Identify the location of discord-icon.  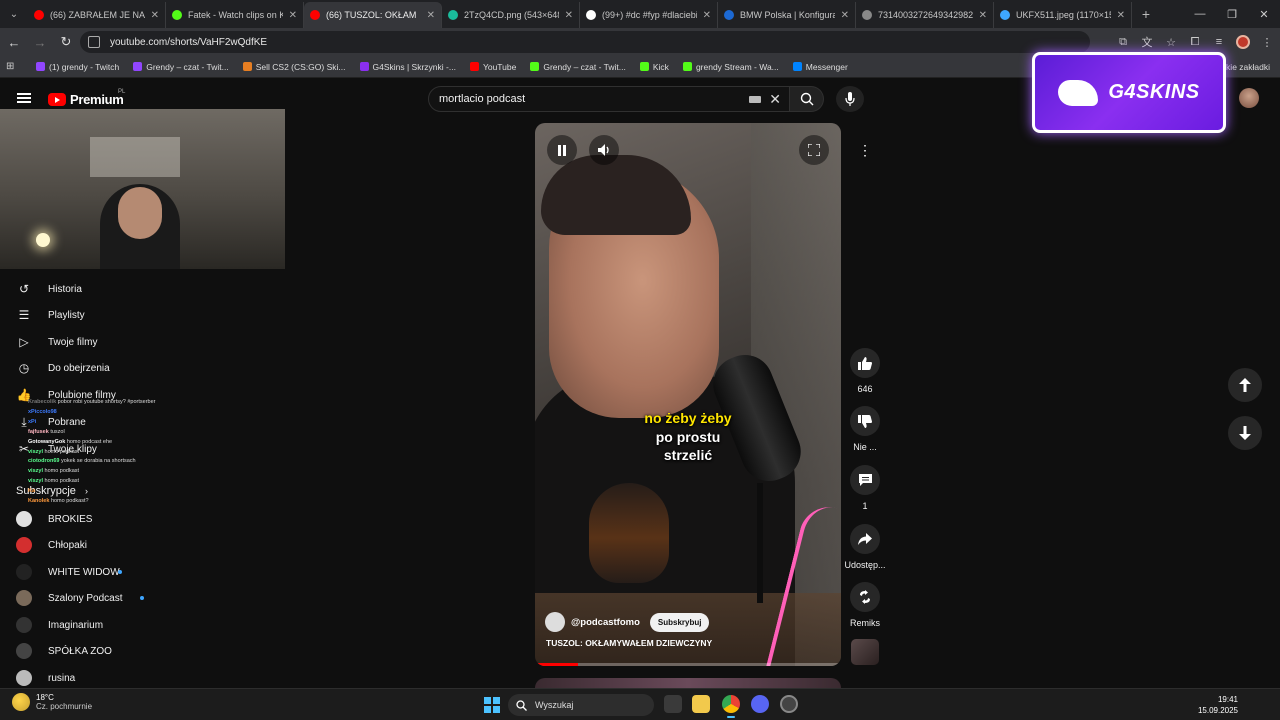
(760, 704).